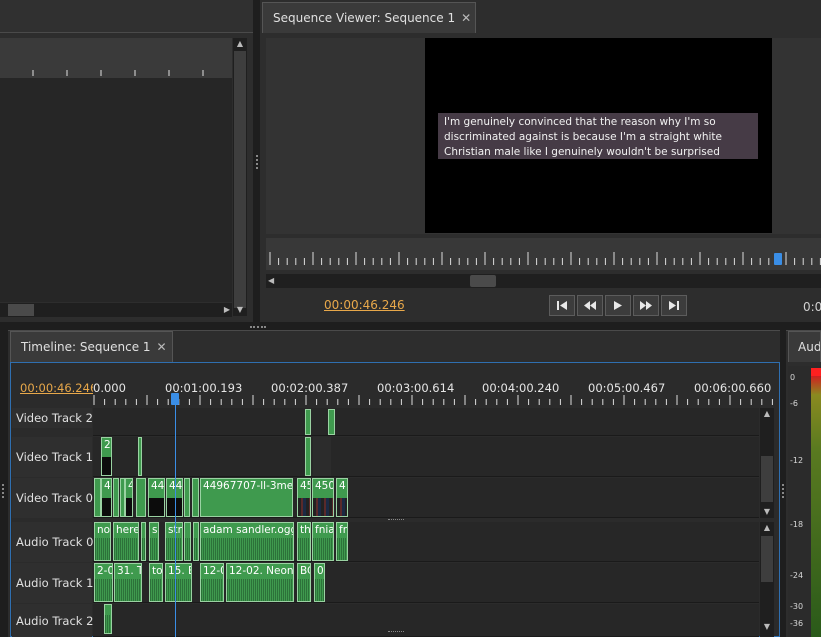 This screenshot has height=637, width=821. I want to click on skip-to-end-icon, so click(674, 305).